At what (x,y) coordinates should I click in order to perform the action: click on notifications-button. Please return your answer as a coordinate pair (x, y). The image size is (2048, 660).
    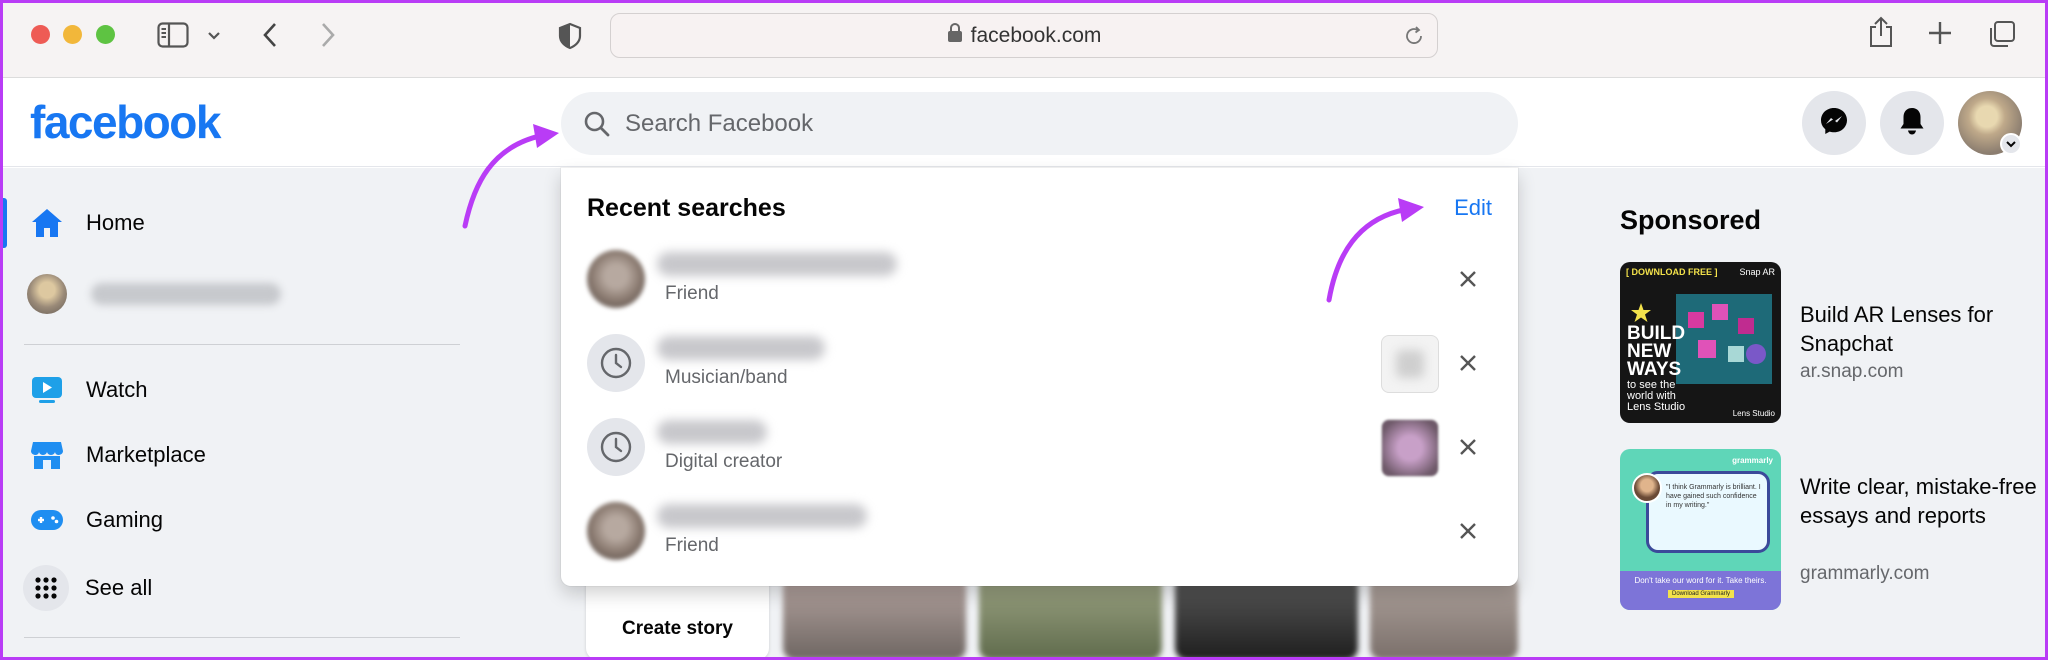
    Looking at the image, I should click on (1912, 123).